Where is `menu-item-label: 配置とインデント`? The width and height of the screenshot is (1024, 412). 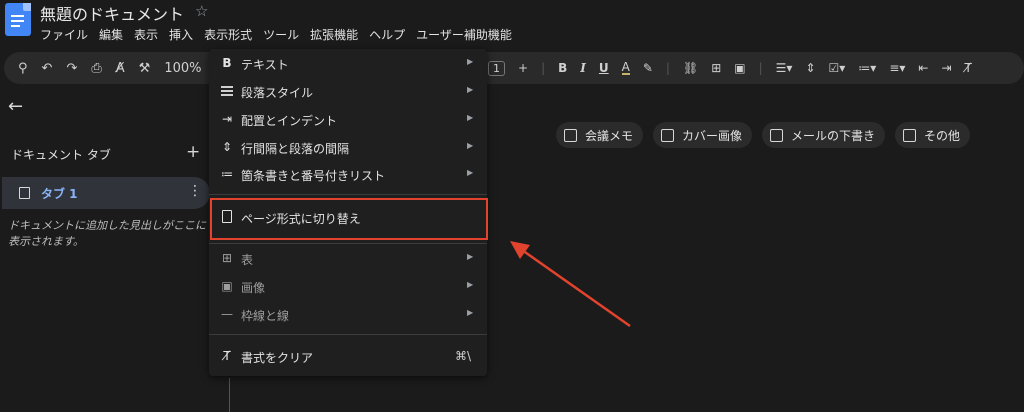
menu-item-label: 配置とインデント is located at coordinates (289, 121).